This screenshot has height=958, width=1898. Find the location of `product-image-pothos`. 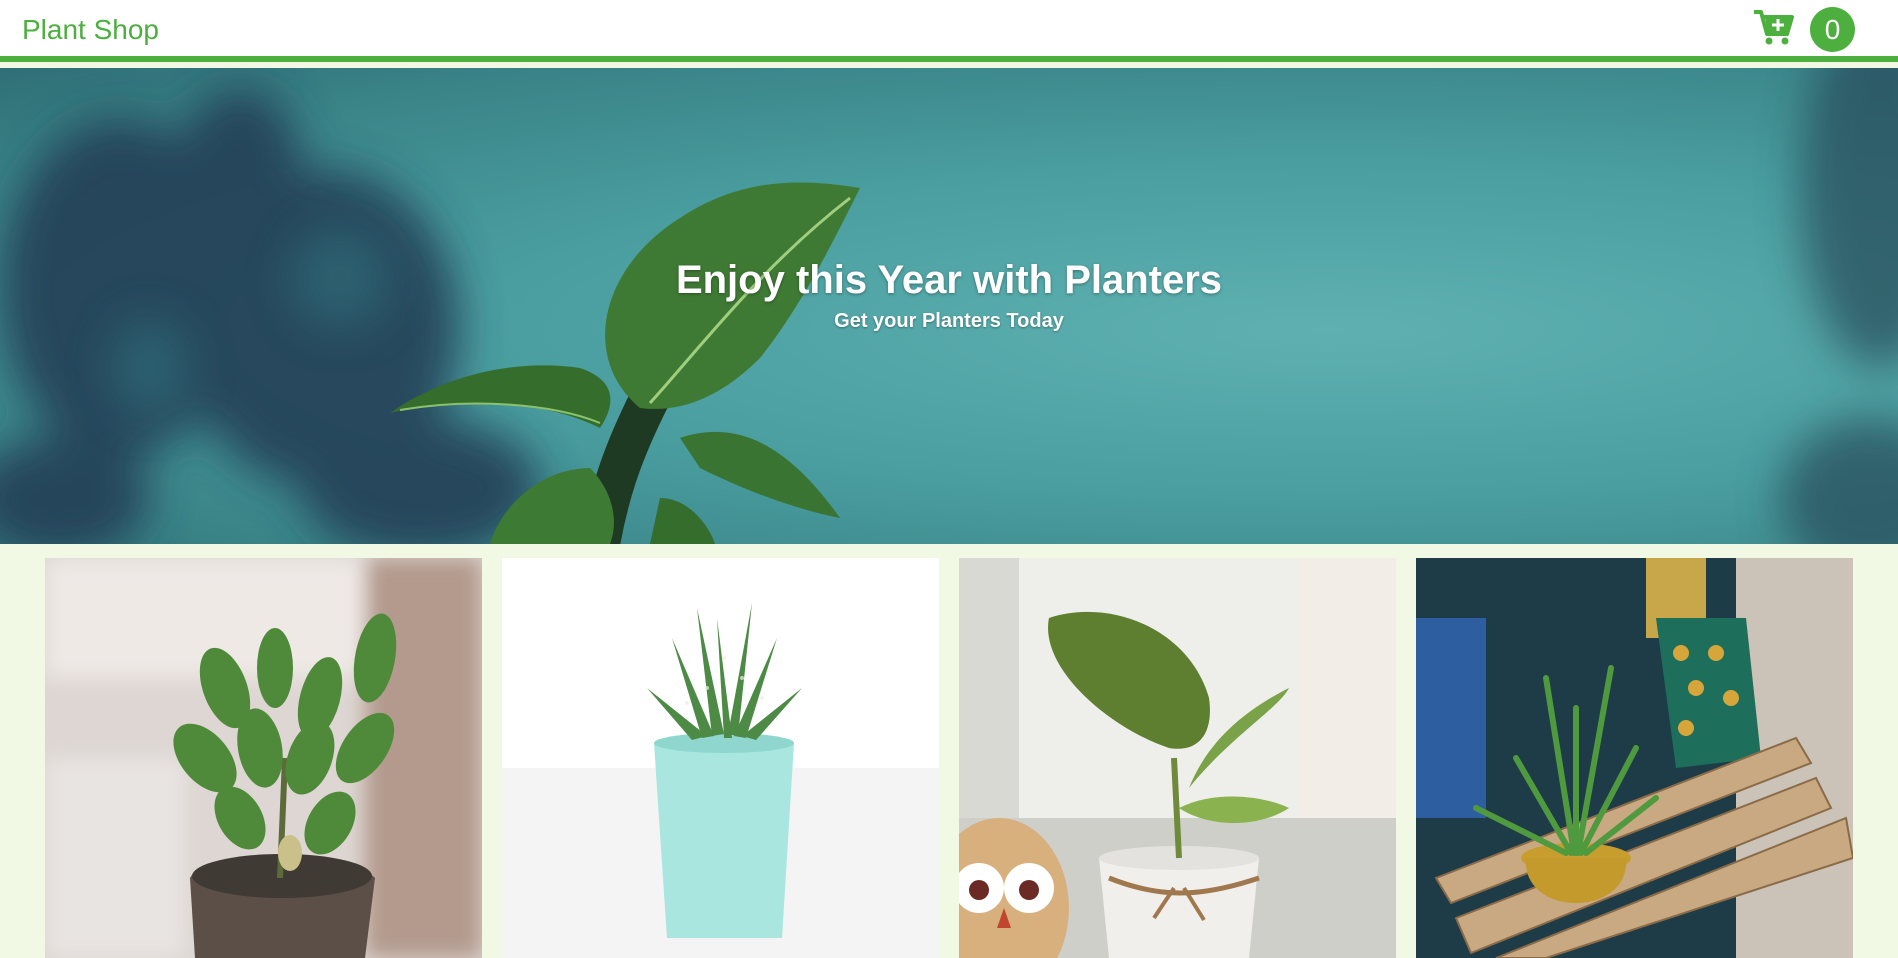

product-image-pothos is located at coordinates (1177, 758).